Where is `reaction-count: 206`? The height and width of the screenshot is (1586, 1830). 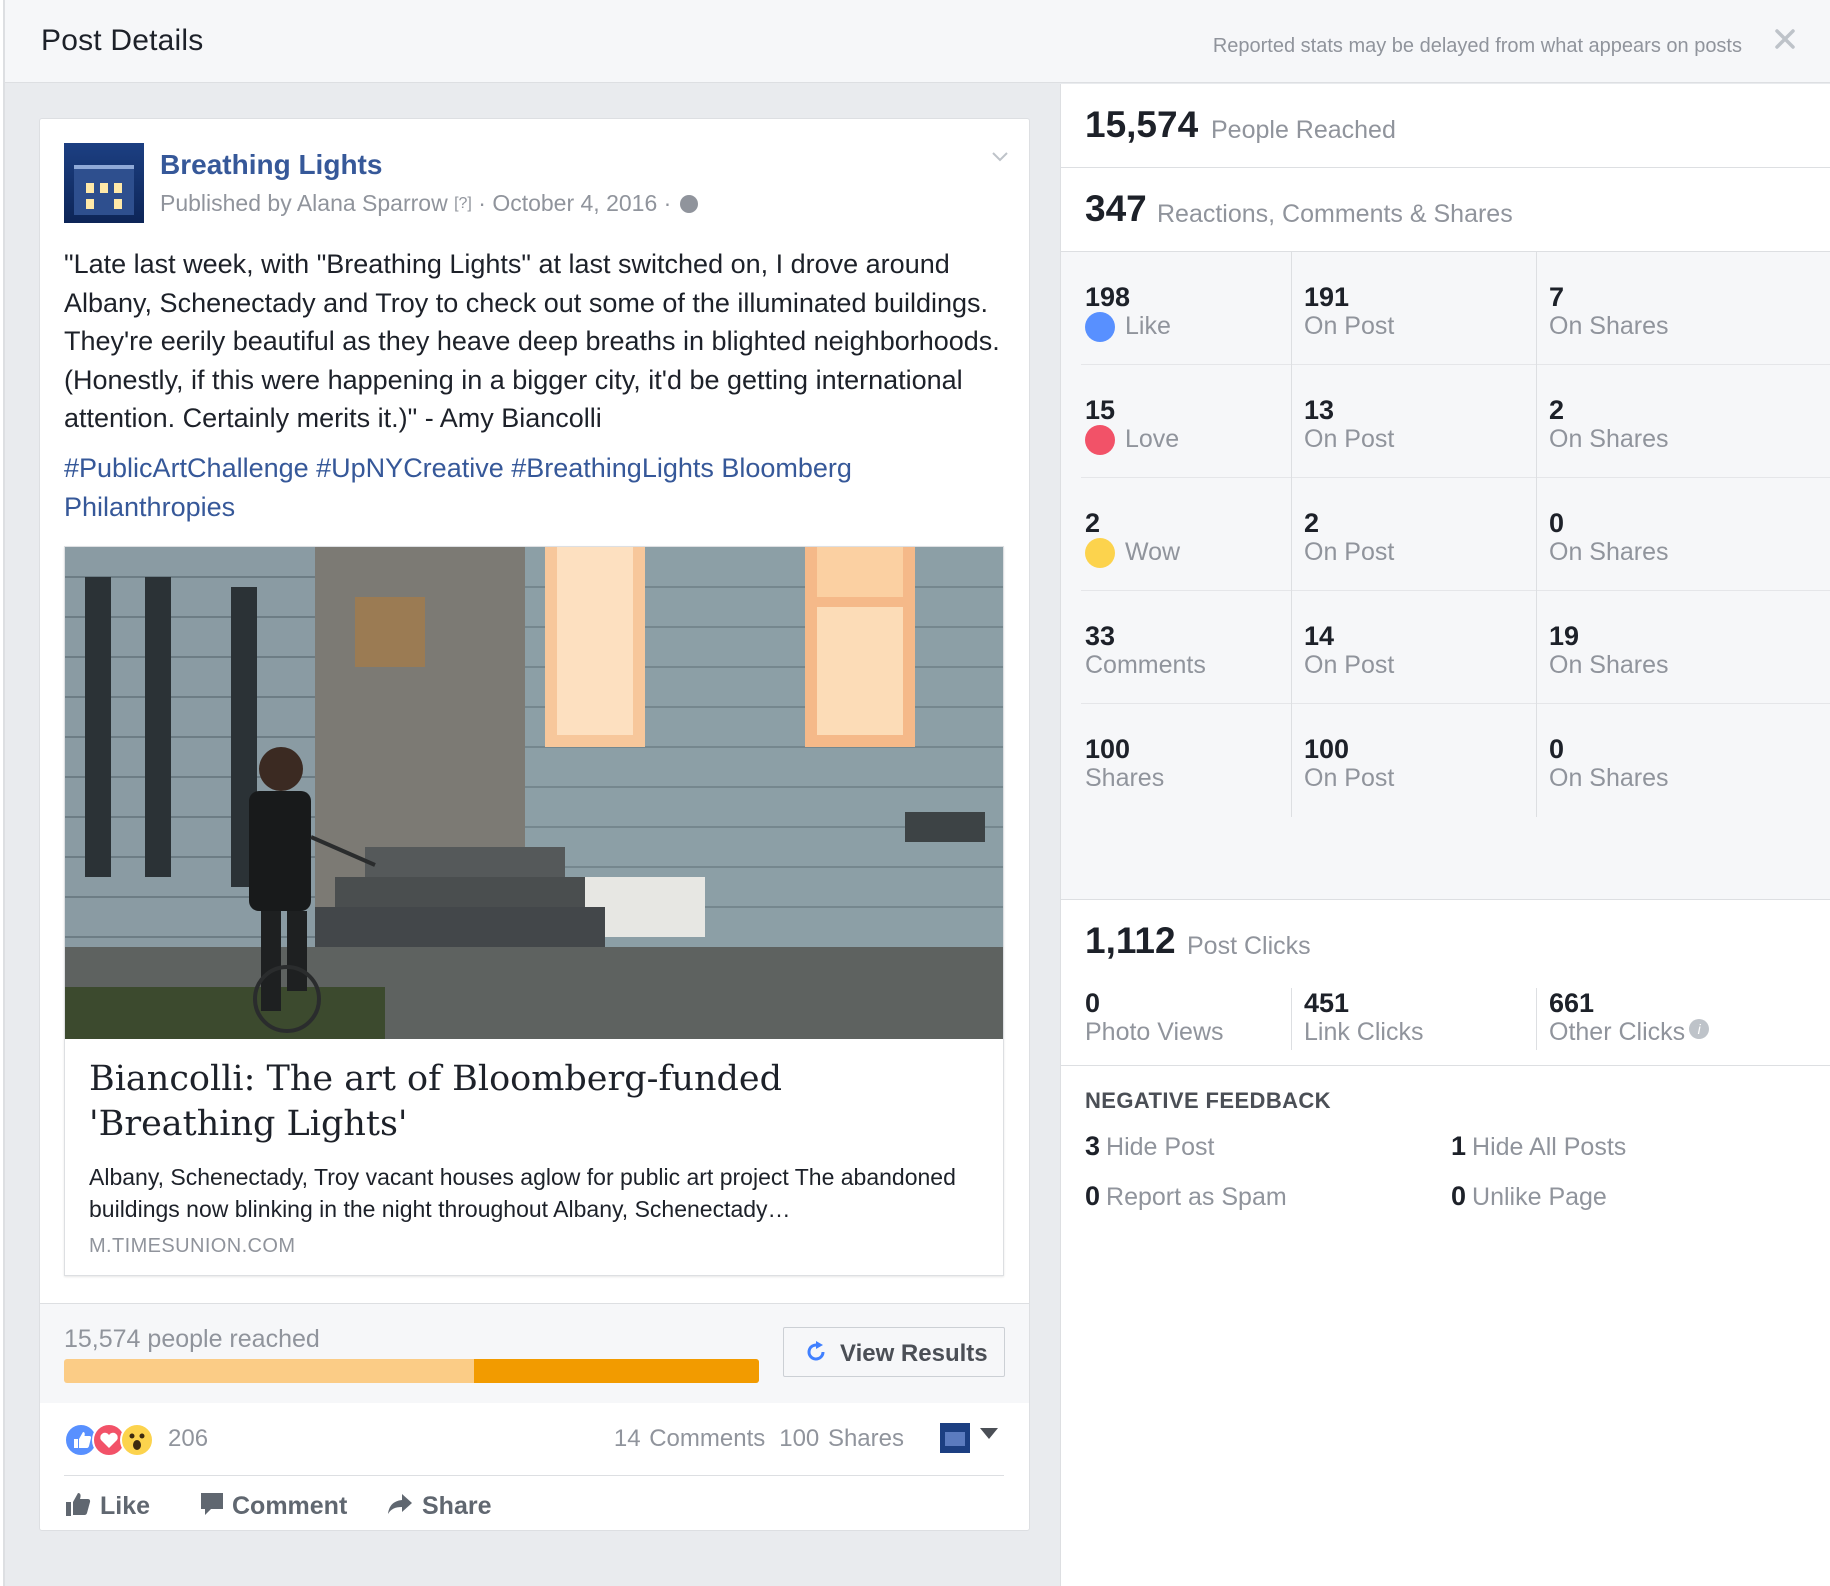 reaction-count: 206 is located at coordinates (188, 1439).